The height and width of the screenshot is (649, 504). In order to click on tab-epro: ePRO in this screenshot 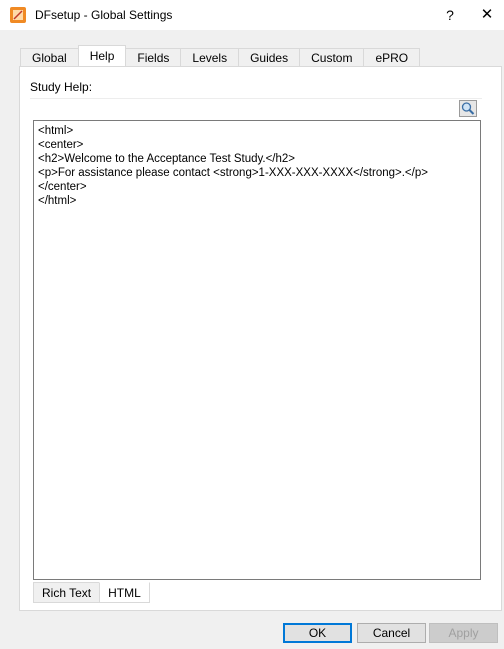, I will do `click(392, 57)`.